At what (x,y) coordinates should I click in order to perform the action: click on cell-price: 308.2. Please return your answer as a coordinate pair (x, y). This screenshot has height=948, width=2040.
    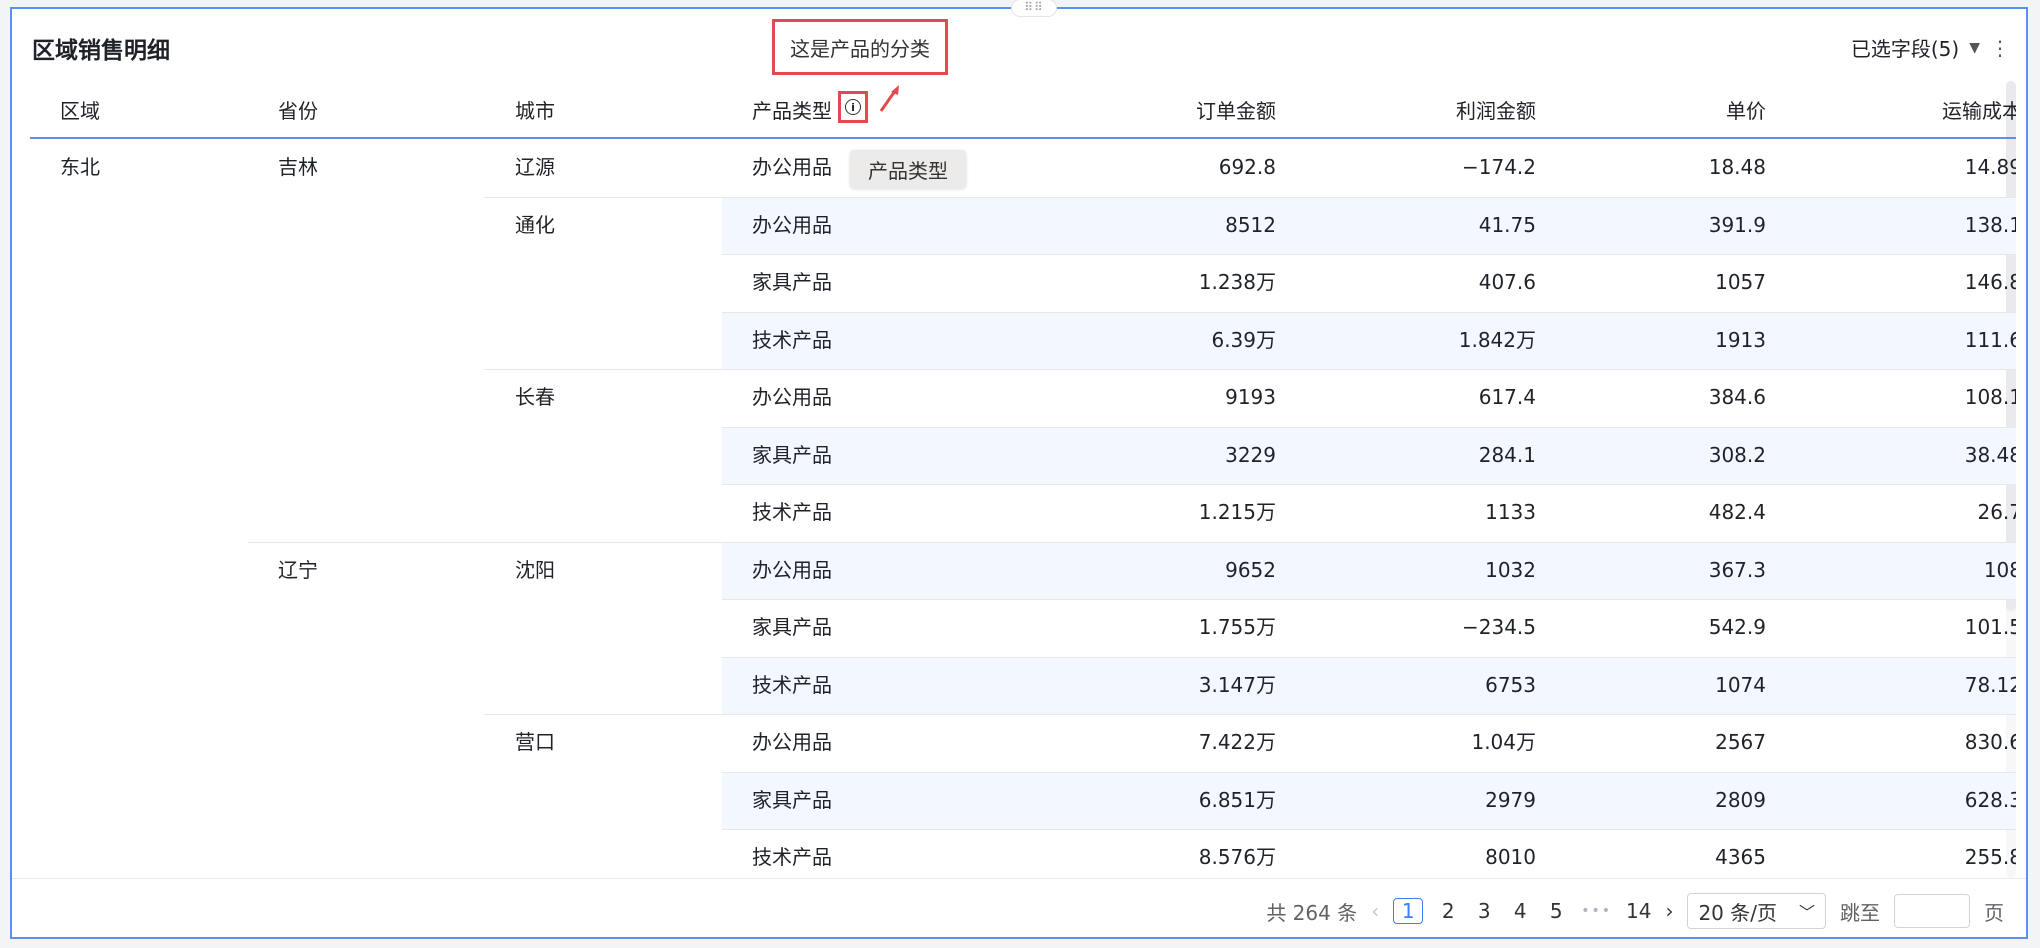
    Looking at the image, I should click on (1737, 454).